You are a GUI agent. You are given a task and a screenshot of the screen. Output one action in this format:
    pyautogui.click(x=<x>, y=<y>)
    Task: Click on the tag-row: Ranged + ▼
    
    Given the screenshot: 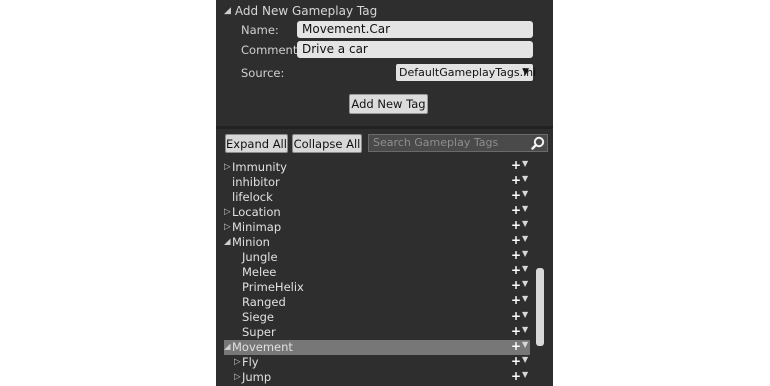 What is the action you would take?
    pyautogui.click(x=377, y=301)
    